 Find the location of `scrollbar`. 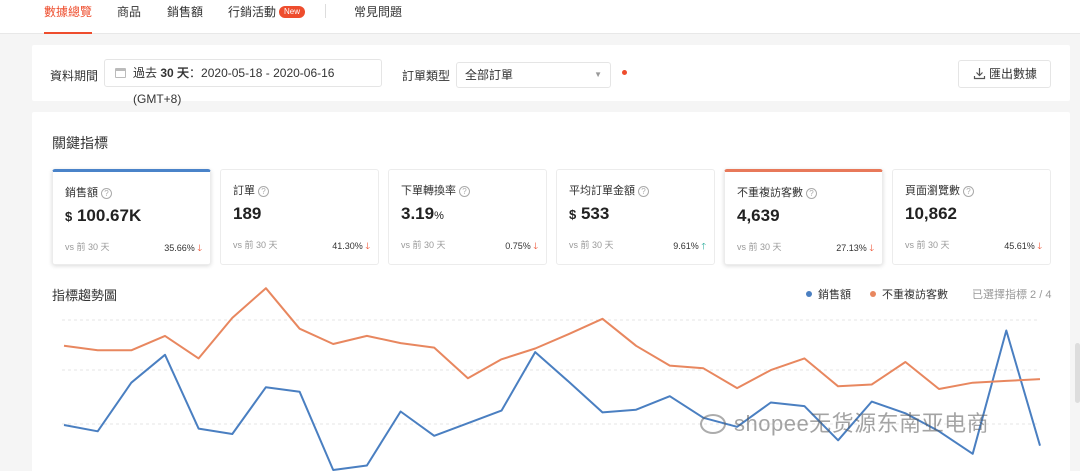

scrollbar is located at coordinates (1077, 373).